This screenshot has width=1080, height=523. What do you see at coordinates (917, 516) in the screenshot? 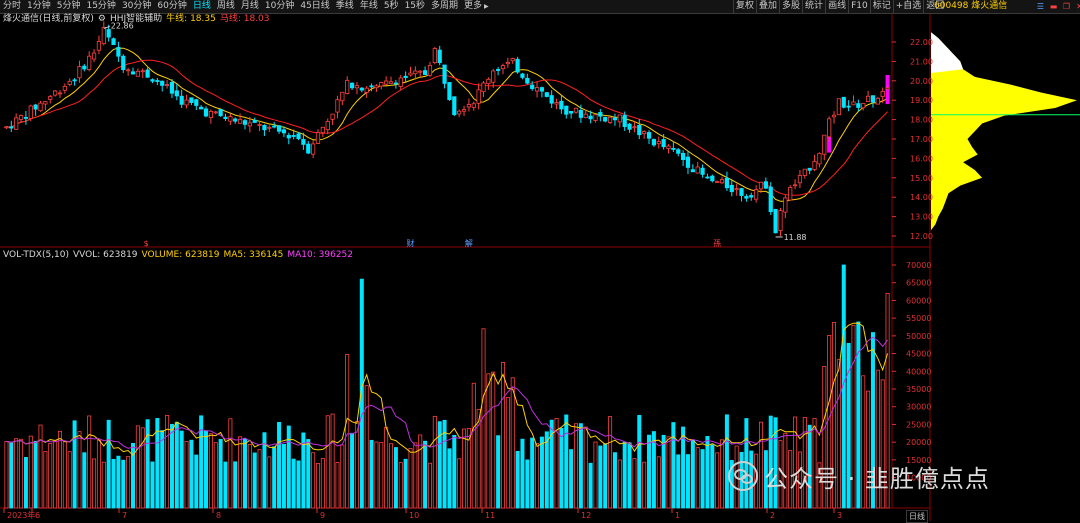
I see `period-label: 日线` at bounding box center [917, 516].